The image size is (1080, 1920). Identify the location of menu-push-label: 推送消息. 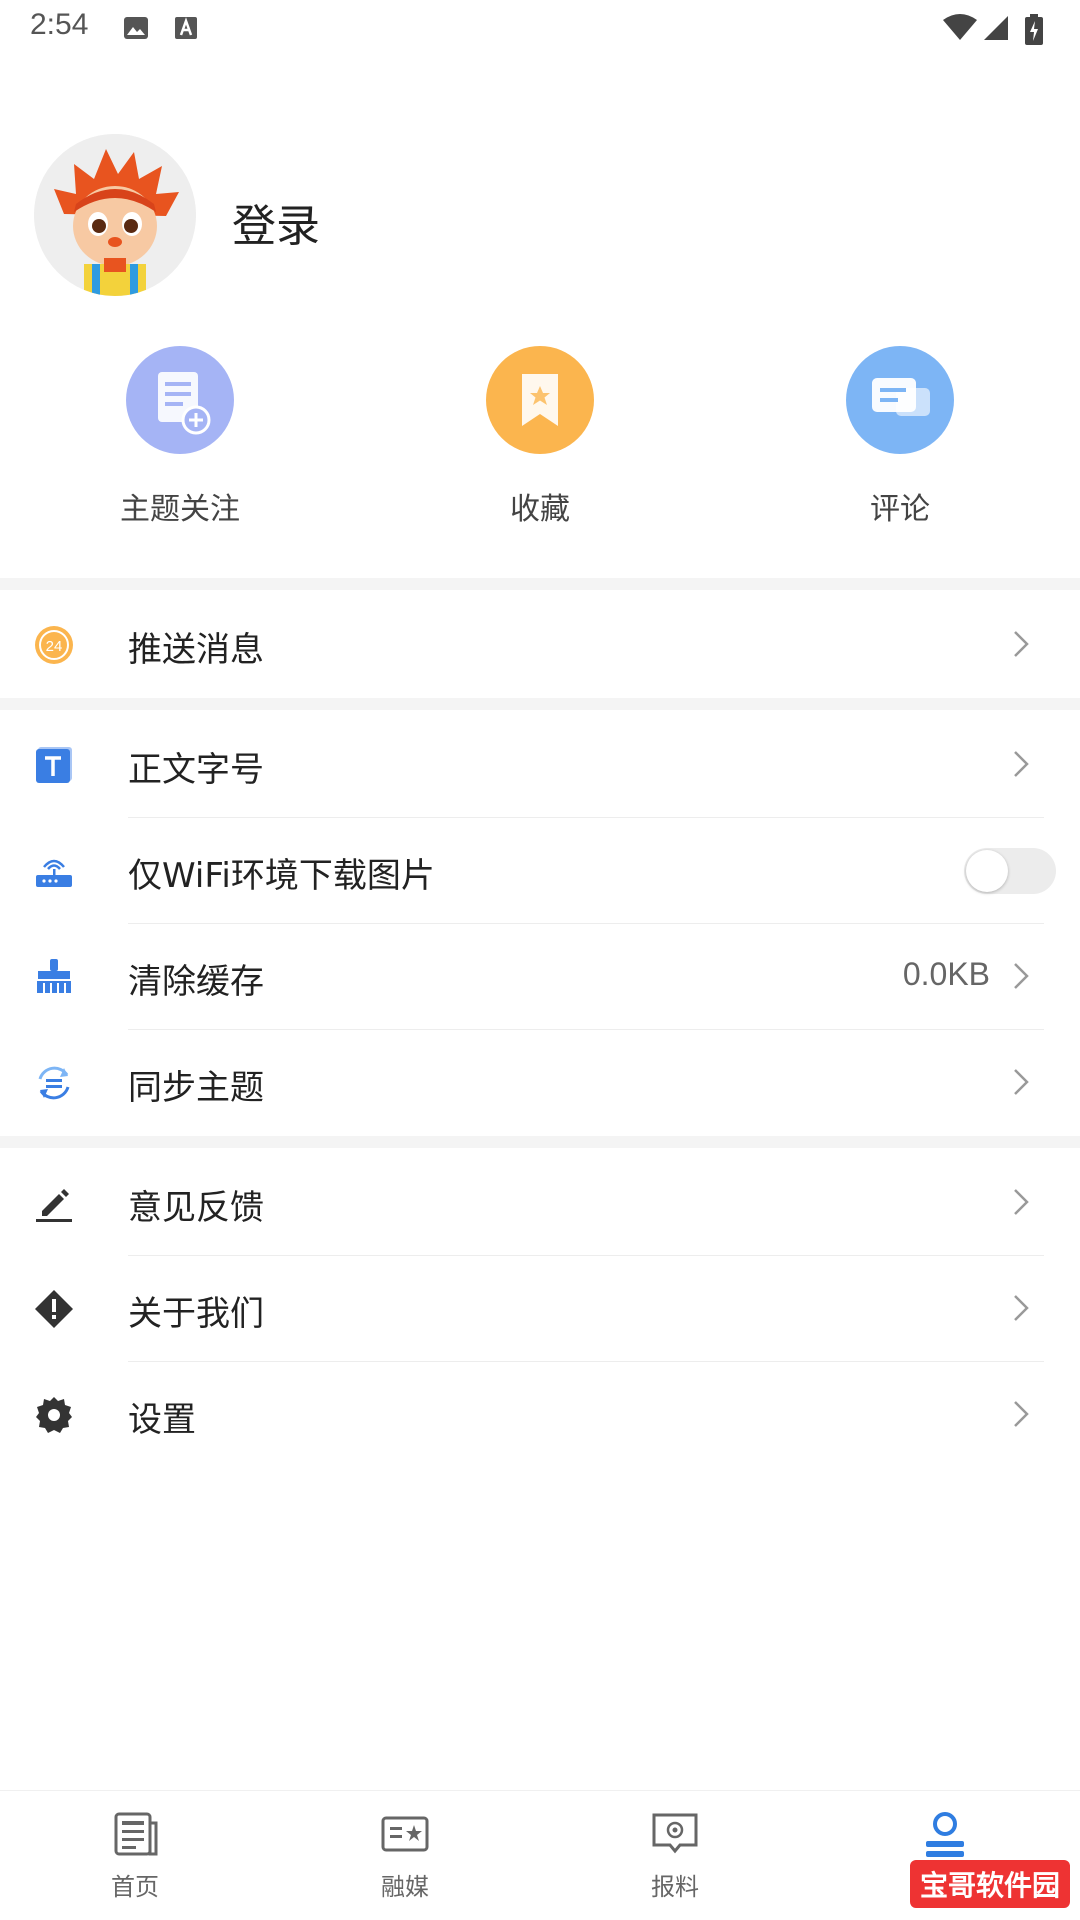
(196, 650).